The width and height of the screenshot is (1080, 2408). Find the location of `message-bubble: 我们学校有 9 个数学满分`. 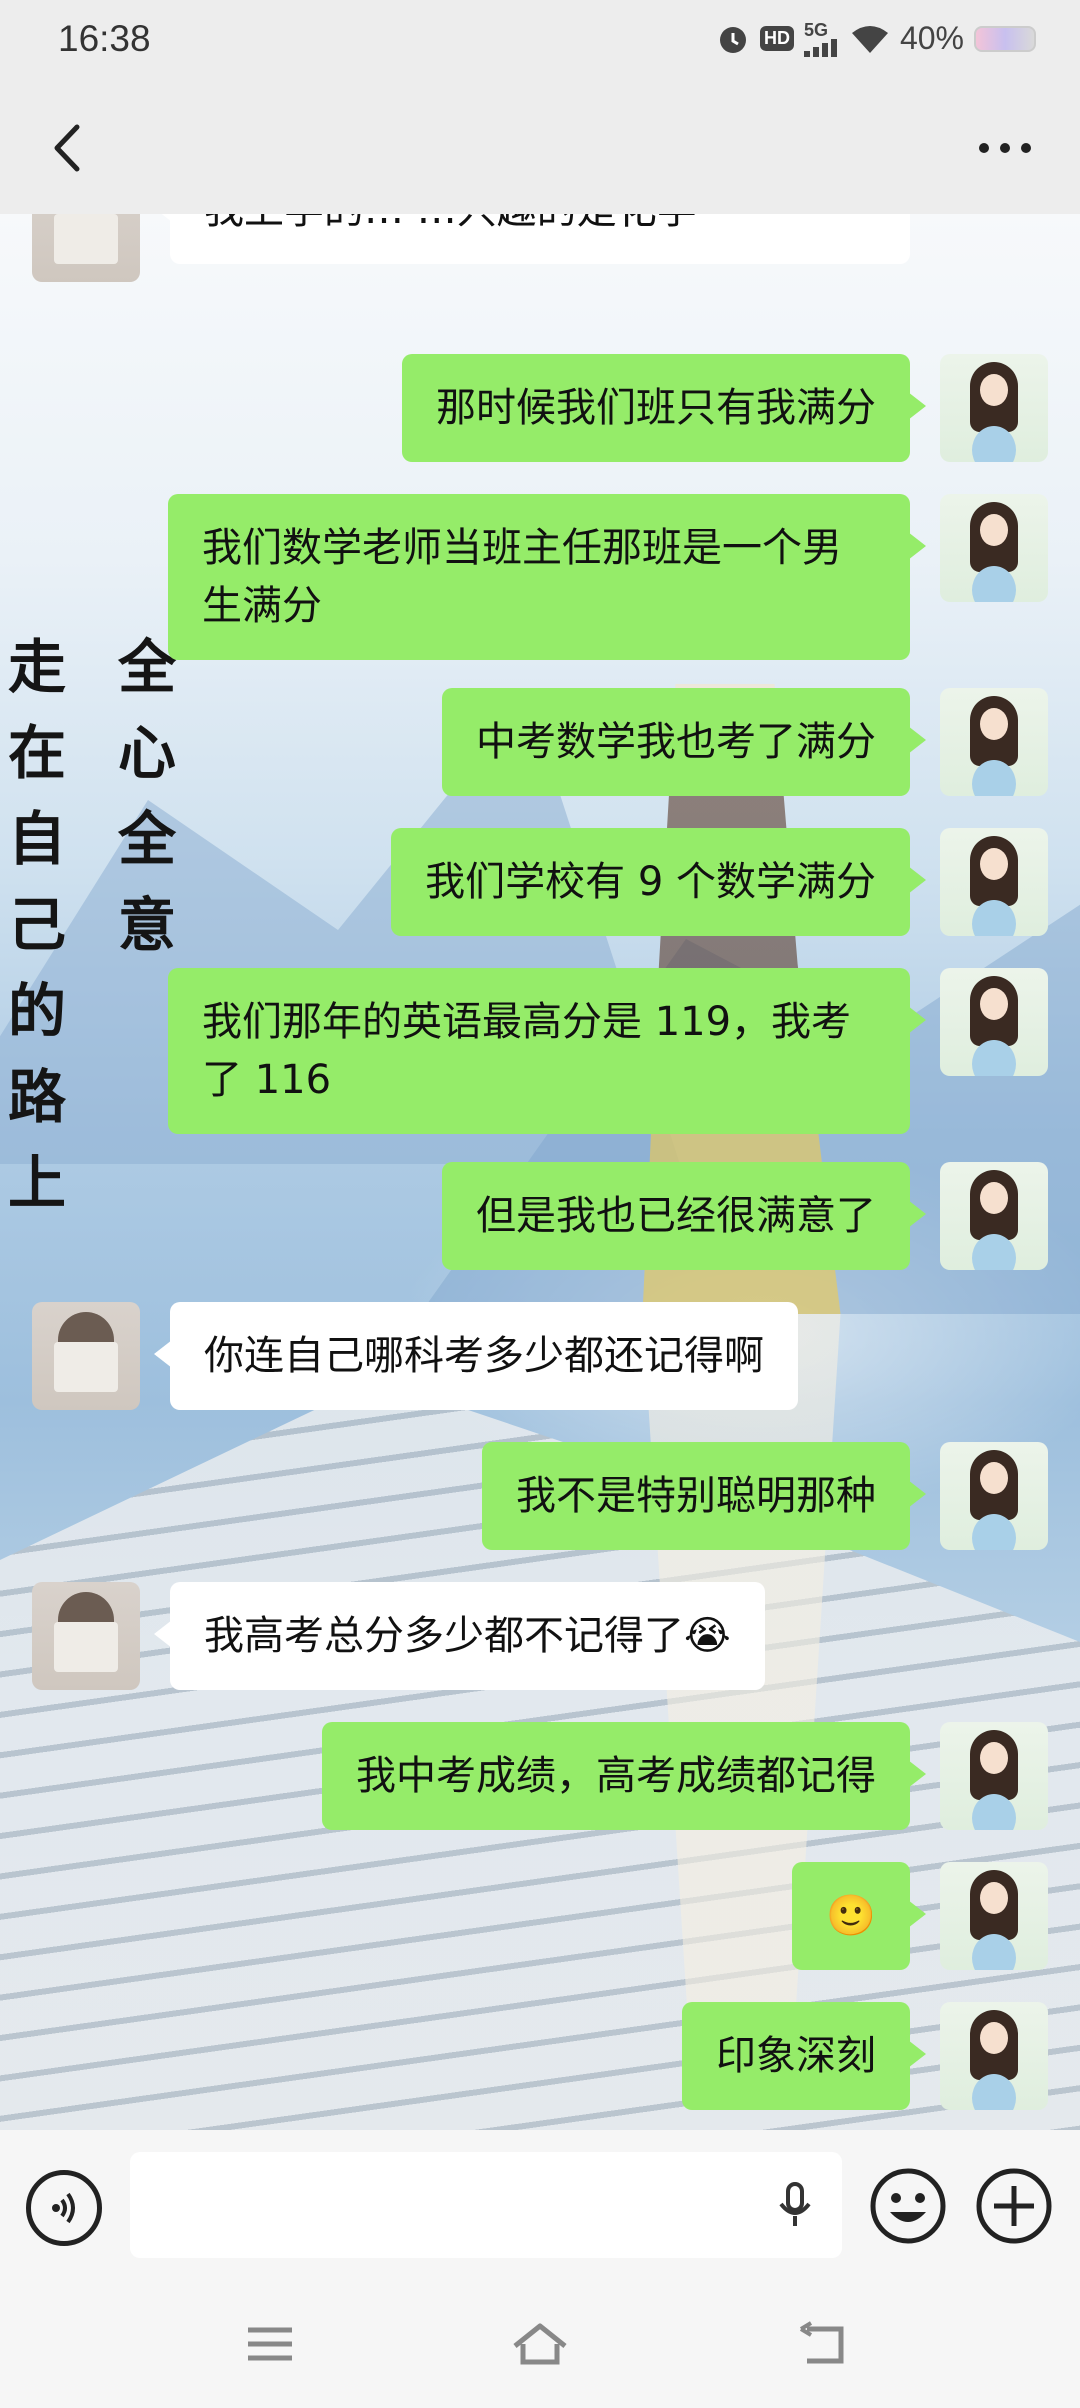

message-bubble: 我们学校有 9 个数学满分 is located at coordinates (658, 882).